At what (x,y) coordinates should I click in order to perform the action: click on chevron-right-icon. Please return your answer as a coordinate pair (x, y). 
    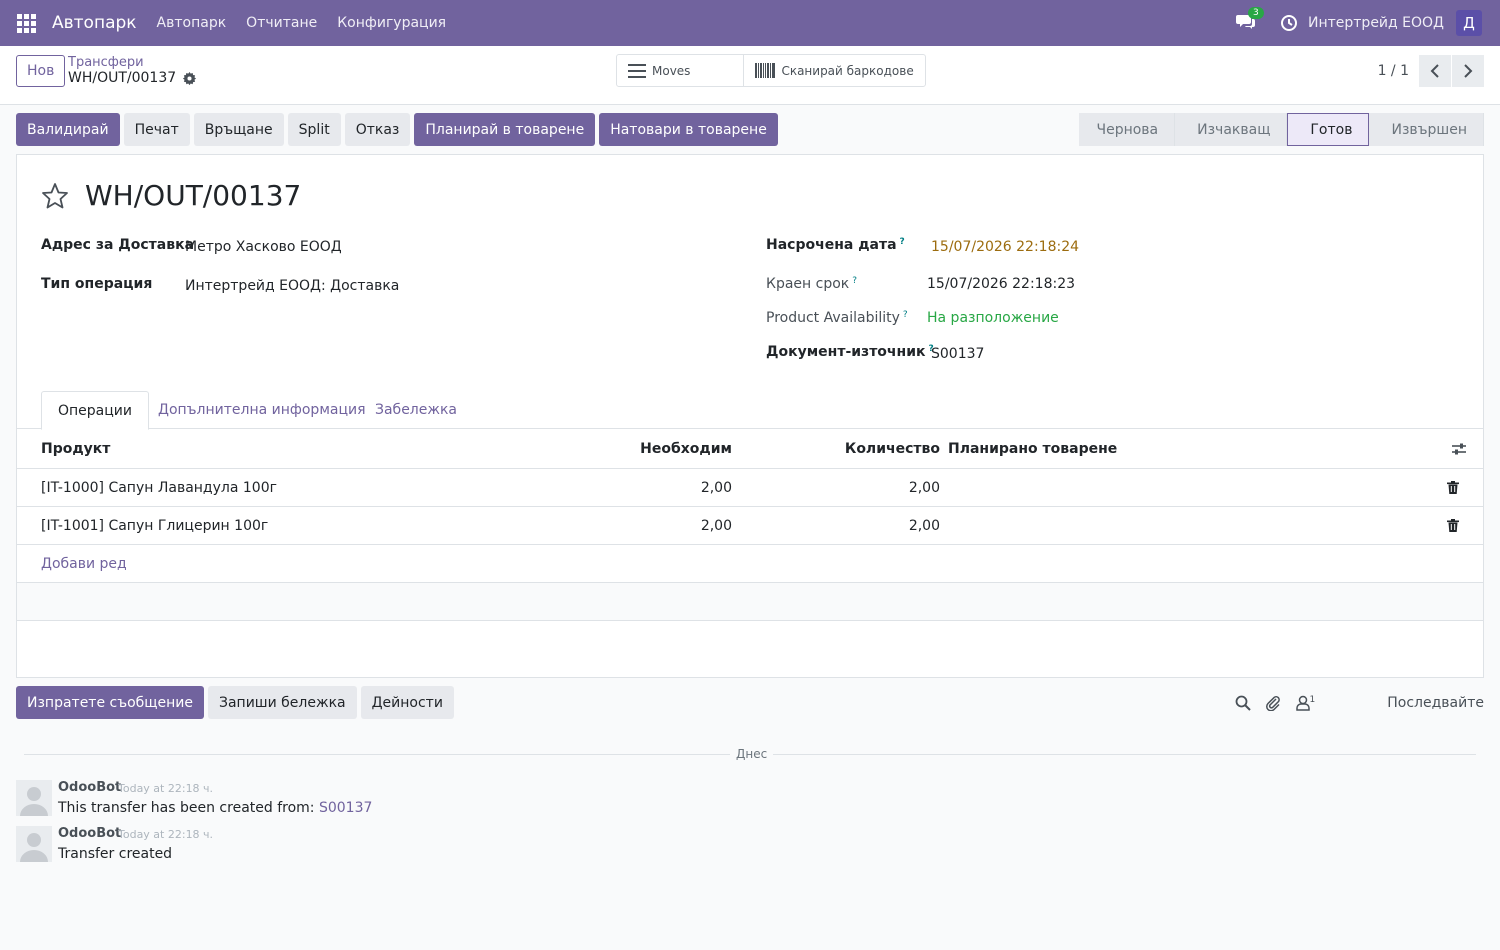
    Looking at the image, I should click on (1468, 71).